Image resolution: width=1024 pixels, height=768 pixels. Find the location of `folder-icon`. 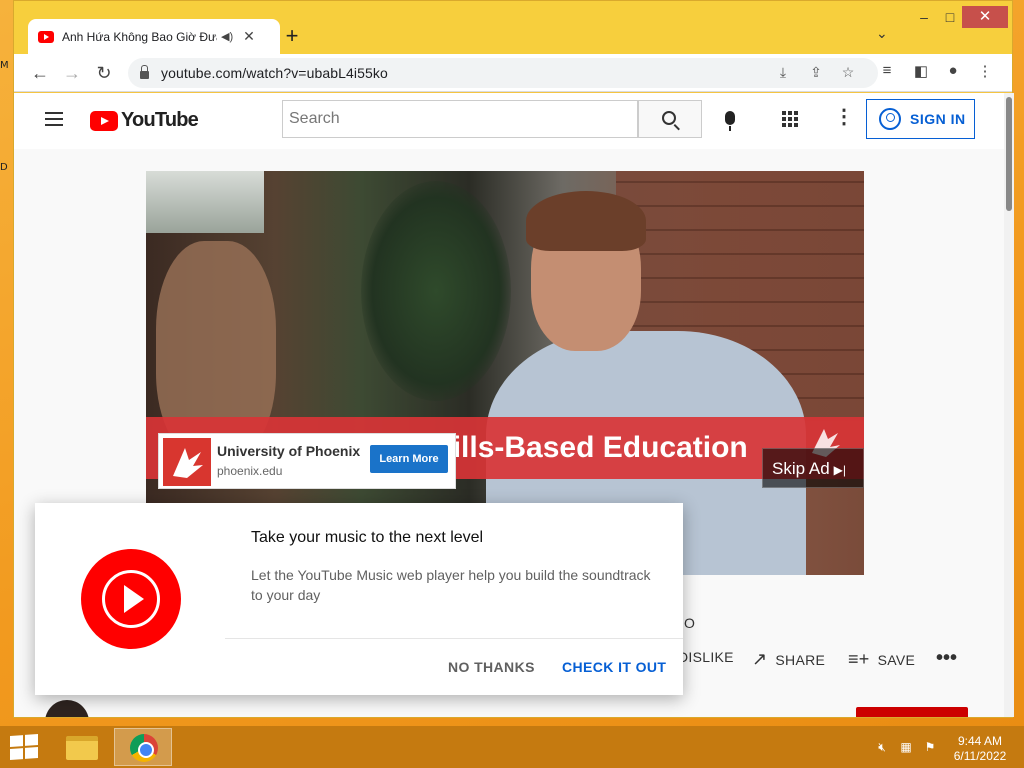

folder-icon is located at coordinates (82, 748).